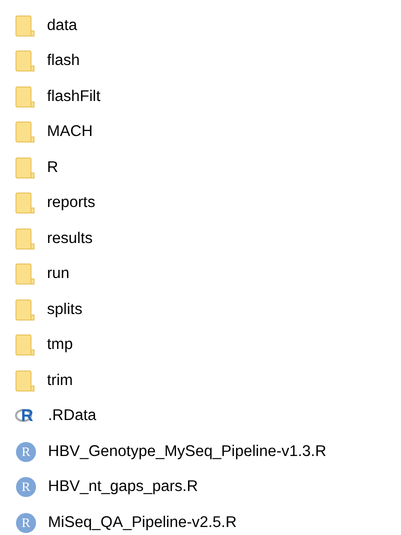 This screenshot has height=535, width=401. What do you see at coordinates (60, 381) in the screenshot?
I see `file-name: trim` at bounding box center [60, 381].